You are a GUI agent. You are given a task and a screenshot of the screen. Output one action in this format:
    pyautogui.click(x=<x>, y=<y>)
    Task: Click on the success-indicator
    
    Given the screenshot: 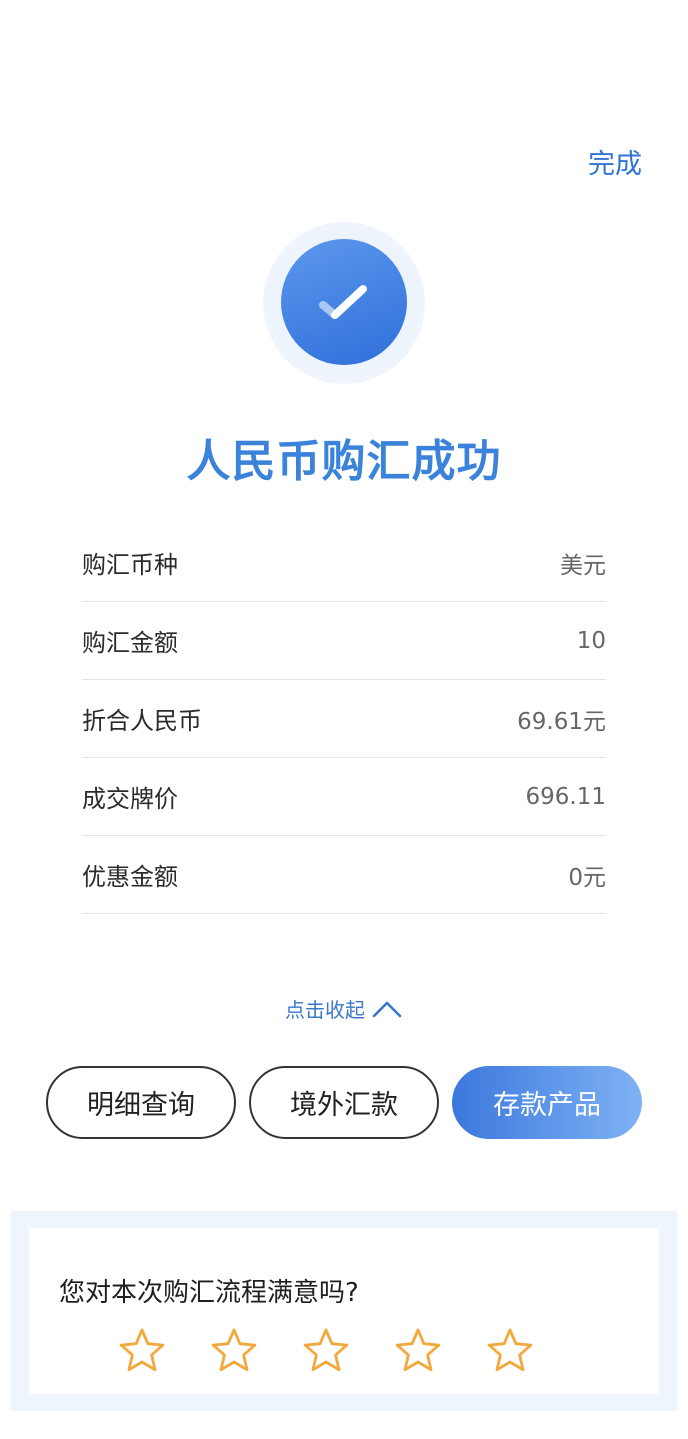 What is the action you would take?
    pyautogui.click(x=344, y=303)
    